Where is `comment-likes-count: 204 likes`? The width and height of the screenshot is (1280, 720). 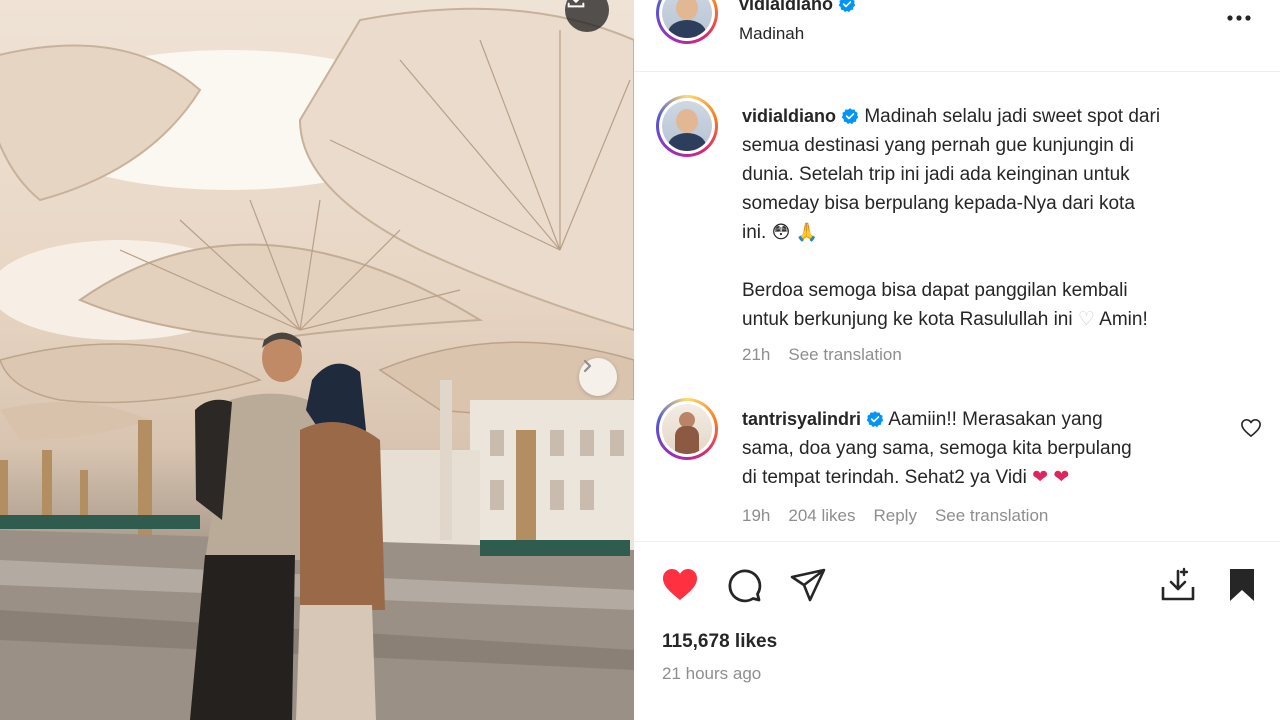
comment-likes-count: 204 likes is located at coordinates (821, 515).